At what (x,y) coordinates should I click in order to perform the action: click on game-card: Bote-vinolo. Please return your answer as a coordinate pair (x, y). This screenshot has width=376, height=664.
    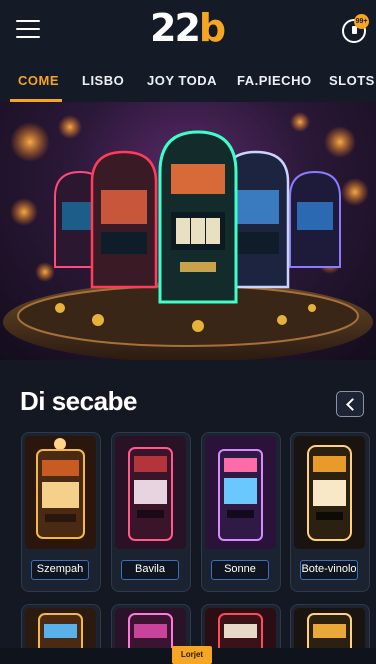
    Looking at the image, I should click on (330, 512).